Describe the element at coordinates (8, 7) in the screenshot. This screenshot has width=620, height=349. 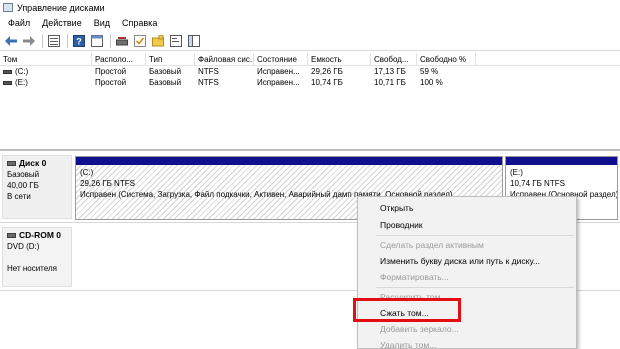
I see `disk-management-app-icon` at that location.